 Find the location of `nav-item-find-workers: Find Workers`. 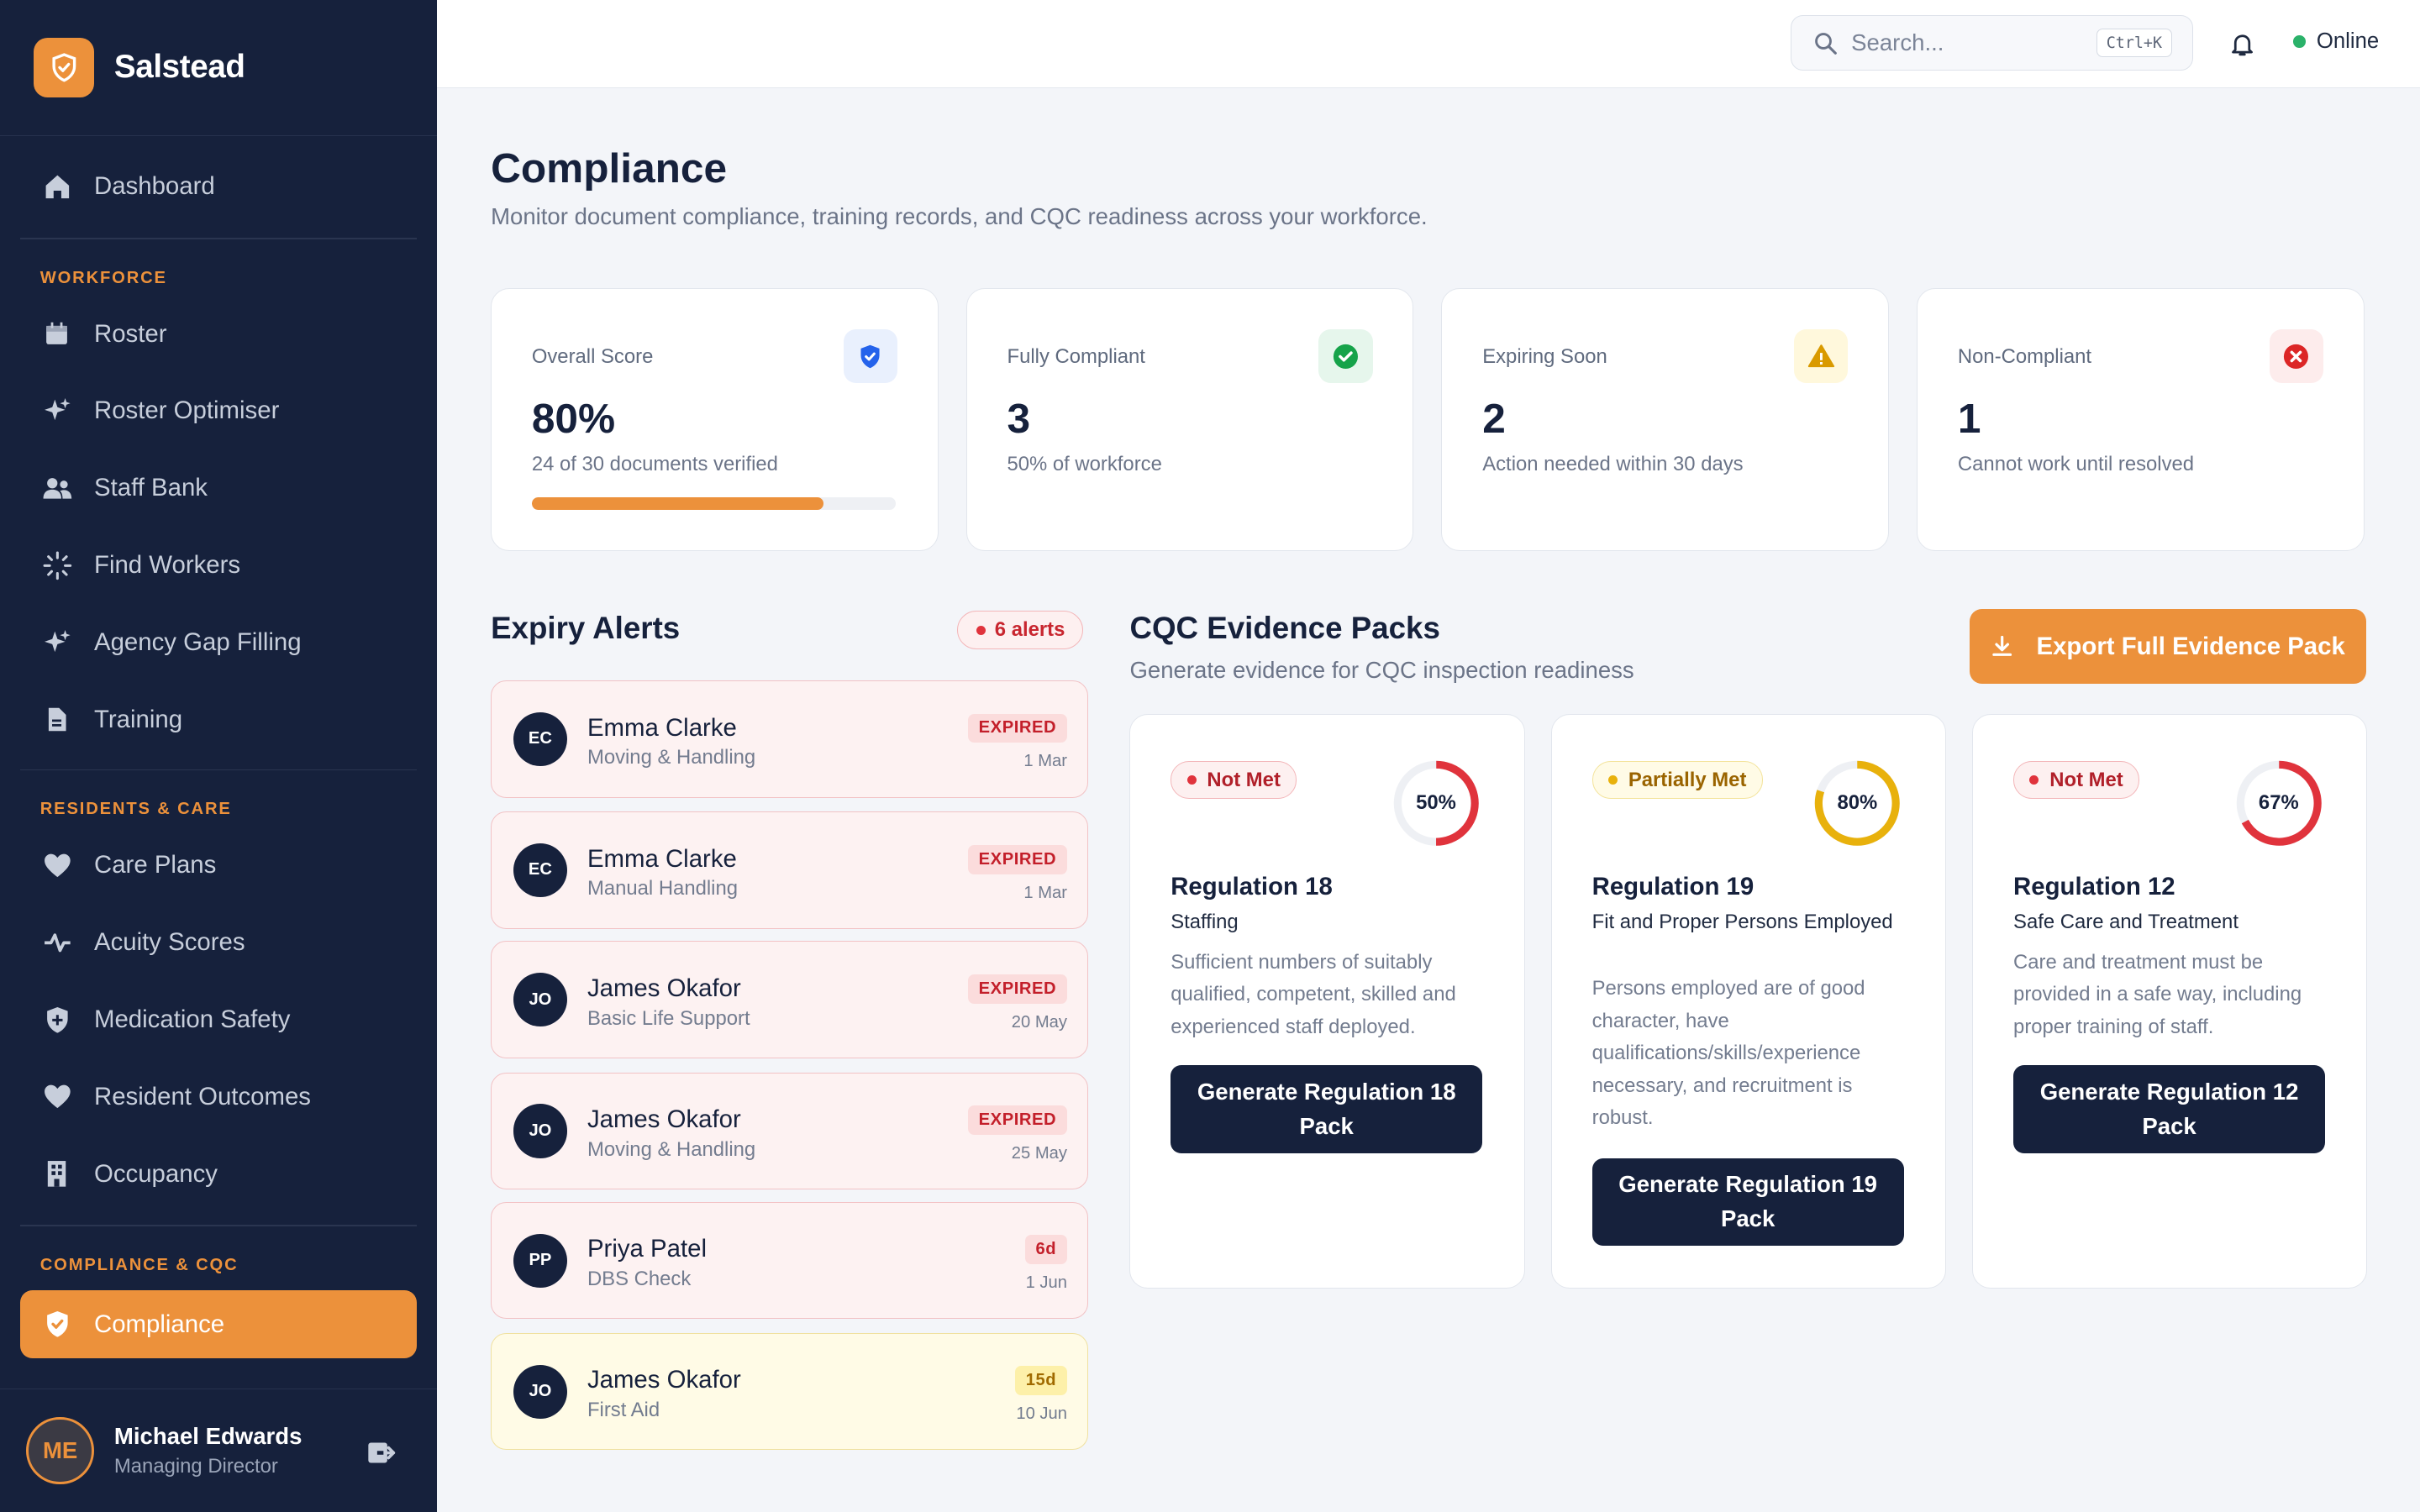

nav-item-find-workers: Find Workers is located at coordinates (218, 565).